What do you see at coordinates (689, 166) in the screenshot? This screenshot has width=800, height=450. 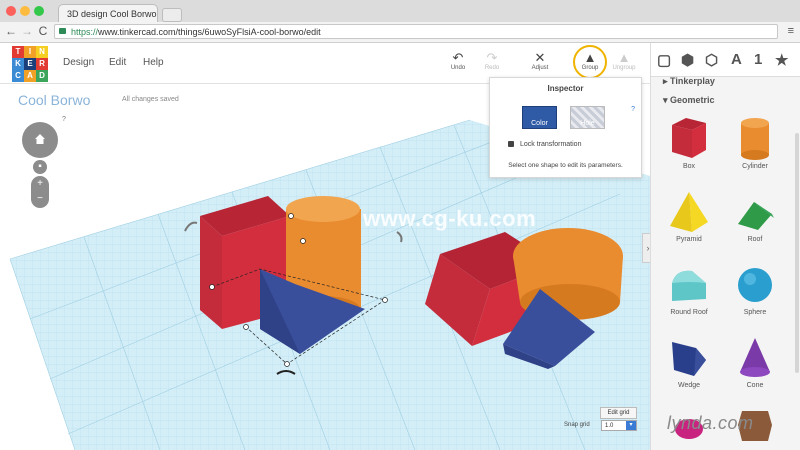 I see `shape-label: Box` at bounding box center [689, 166].